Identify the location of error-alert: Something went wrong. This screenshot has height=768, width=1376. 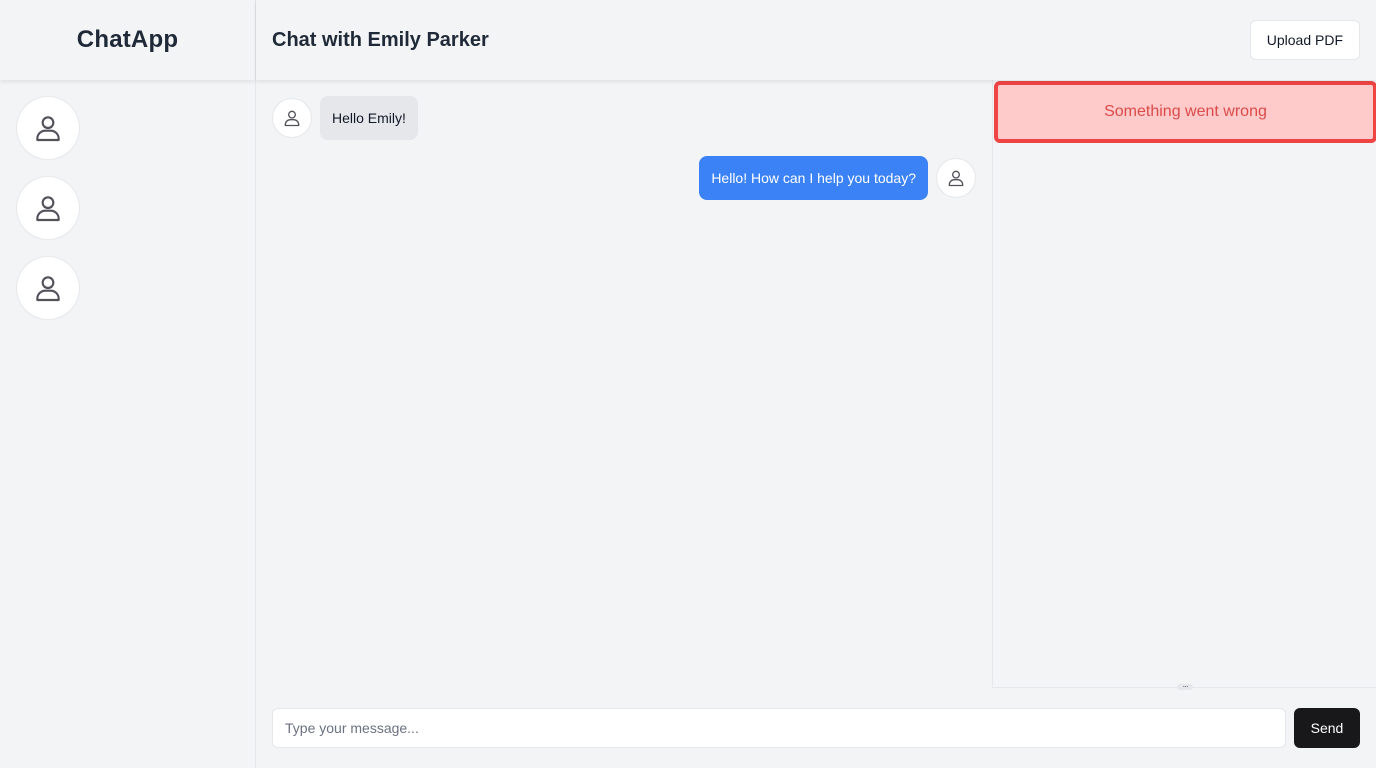
(1185, 112).